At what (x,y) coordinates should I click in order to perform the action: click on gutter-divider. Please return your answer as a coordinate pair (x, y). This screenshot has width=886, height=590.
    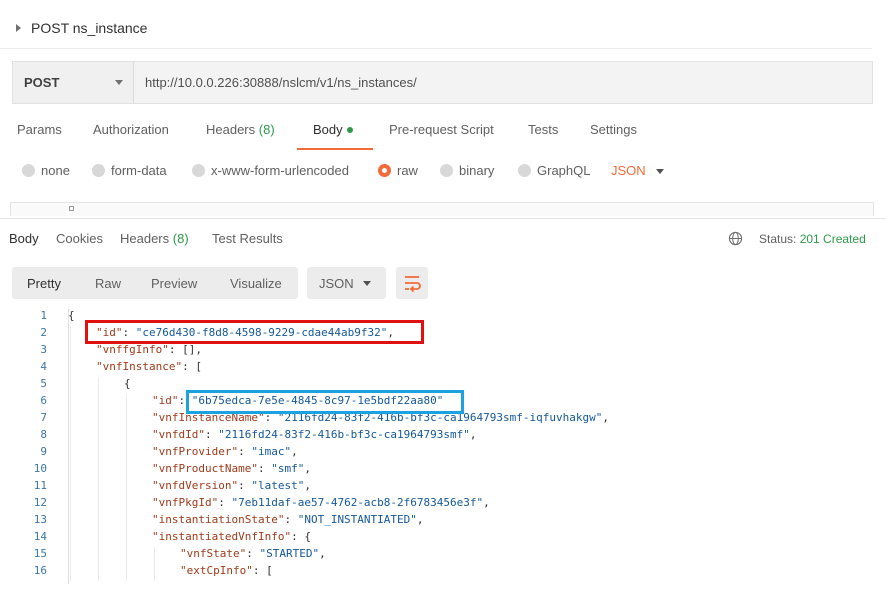
    Looking at the image, I should click on (68, 446).